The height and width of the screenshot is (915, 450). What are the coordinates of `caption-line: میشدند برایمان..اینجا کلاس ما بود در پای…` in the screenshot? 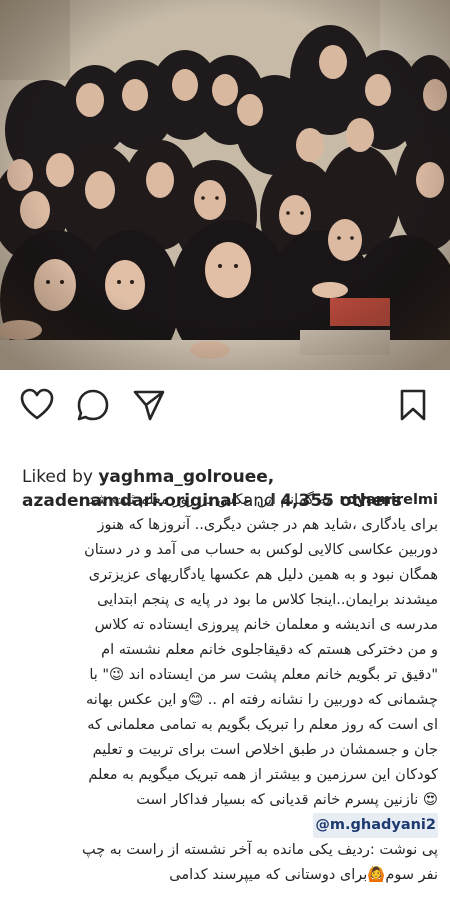 It's located at (267, 600).